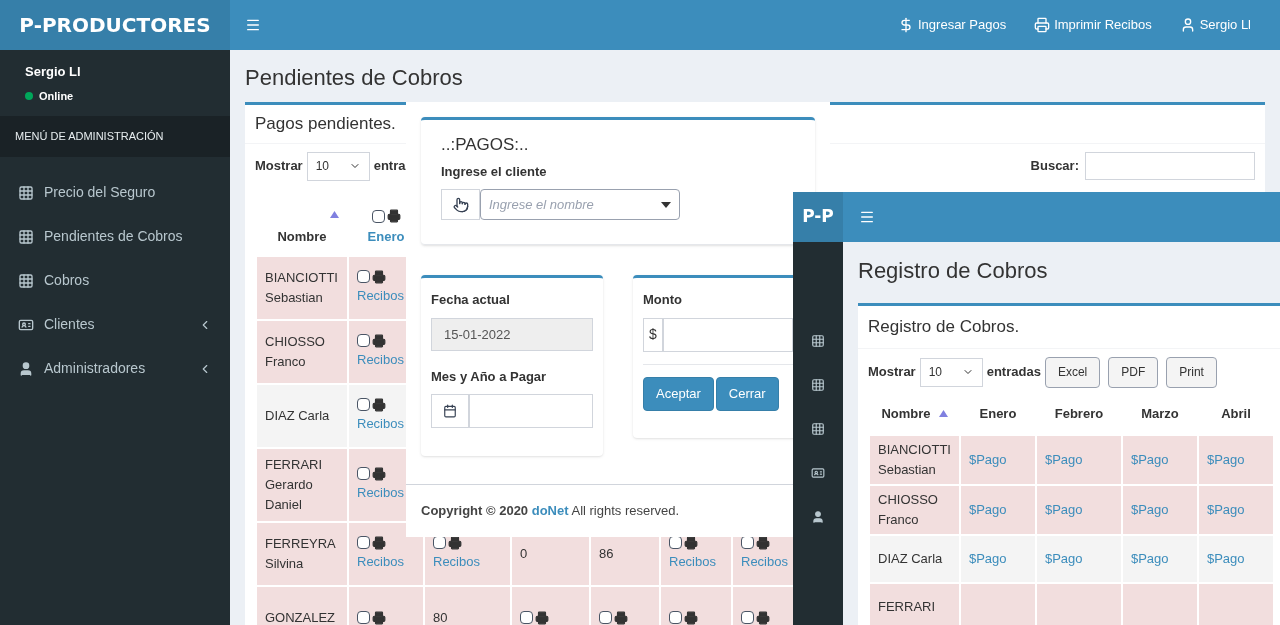  Describe the element at coordinates (728, 334) in the screenshot. I see `amount-field` at that location.